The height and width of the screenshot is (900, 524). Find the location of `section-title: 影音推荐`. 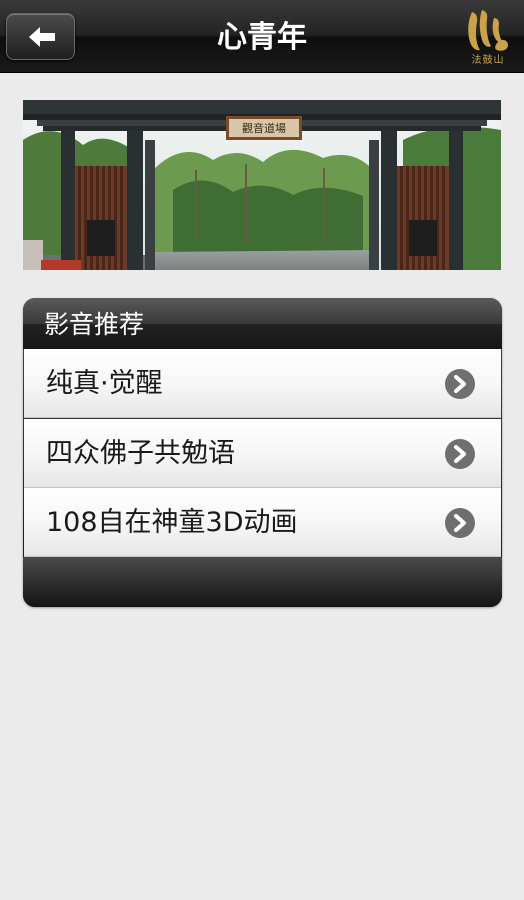

section-title: 影音推荐 is located at coordinates (262, 323).